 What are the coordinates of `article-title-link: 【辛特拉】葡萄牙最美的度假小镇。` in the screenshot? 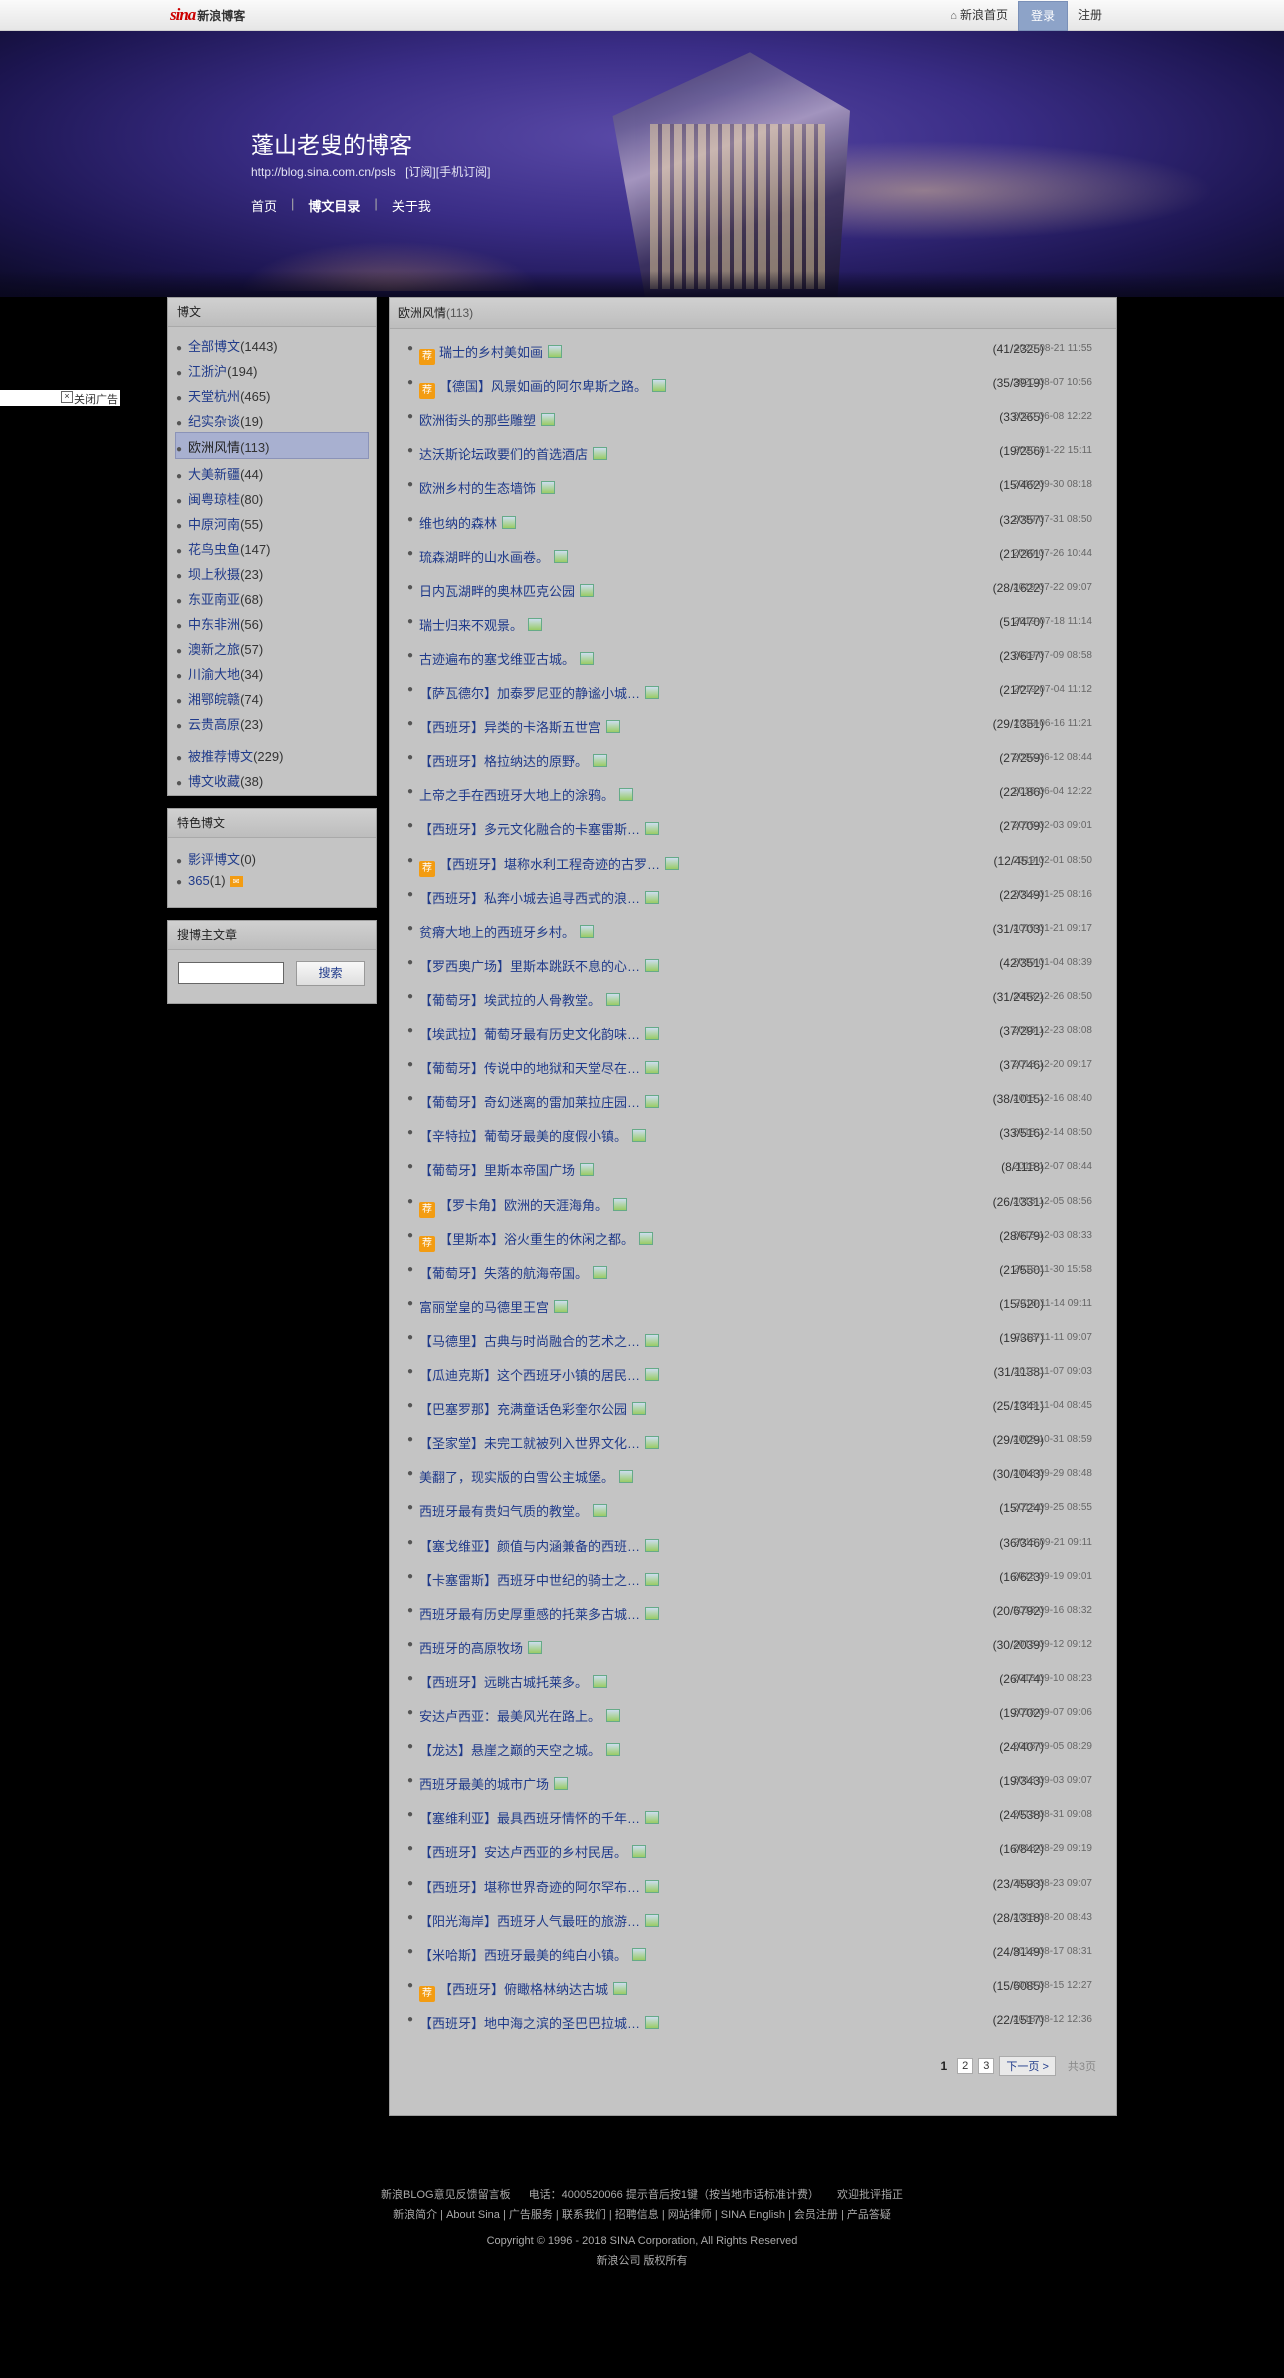 It's located at (533, 1135).